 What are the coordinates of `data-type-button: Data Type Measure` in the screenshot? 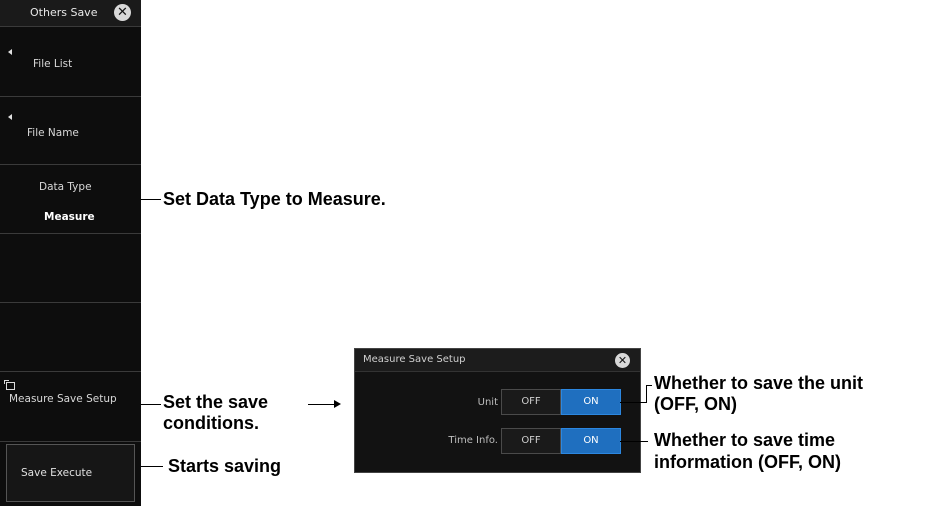 It's located at (70, 199).